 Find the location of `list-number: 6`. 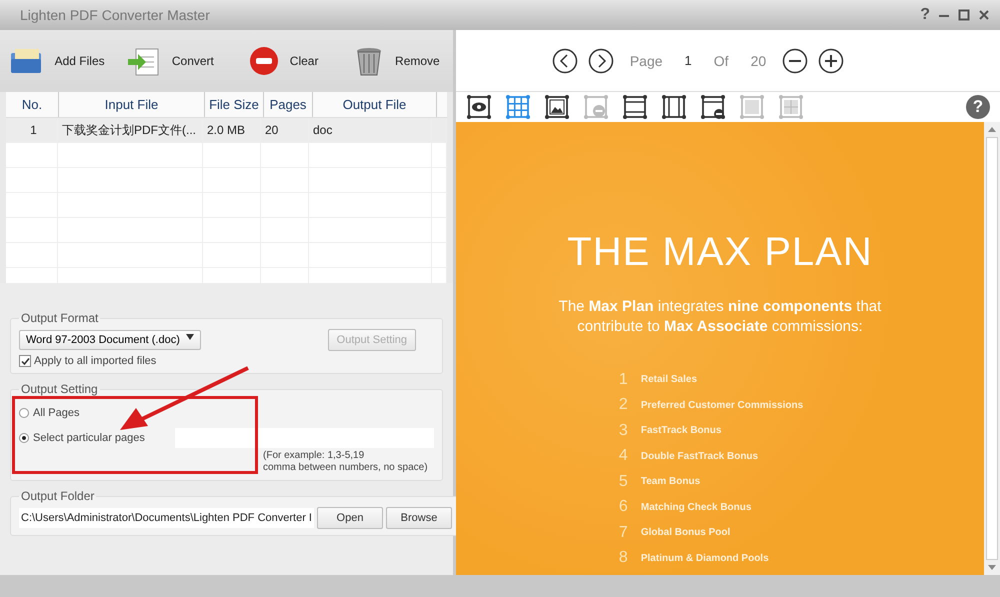

list-number: 6 is located at coordinates (623, 507).